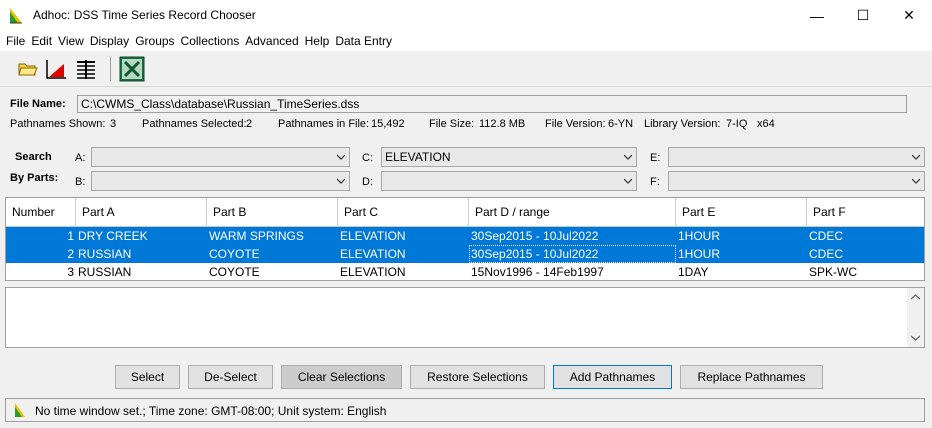 The height and width of the screenshot is (428, 932). Describe the element at coordinates (699, 236) in the screenshot. I see `cell-part-e: 1HOUR` at that location.